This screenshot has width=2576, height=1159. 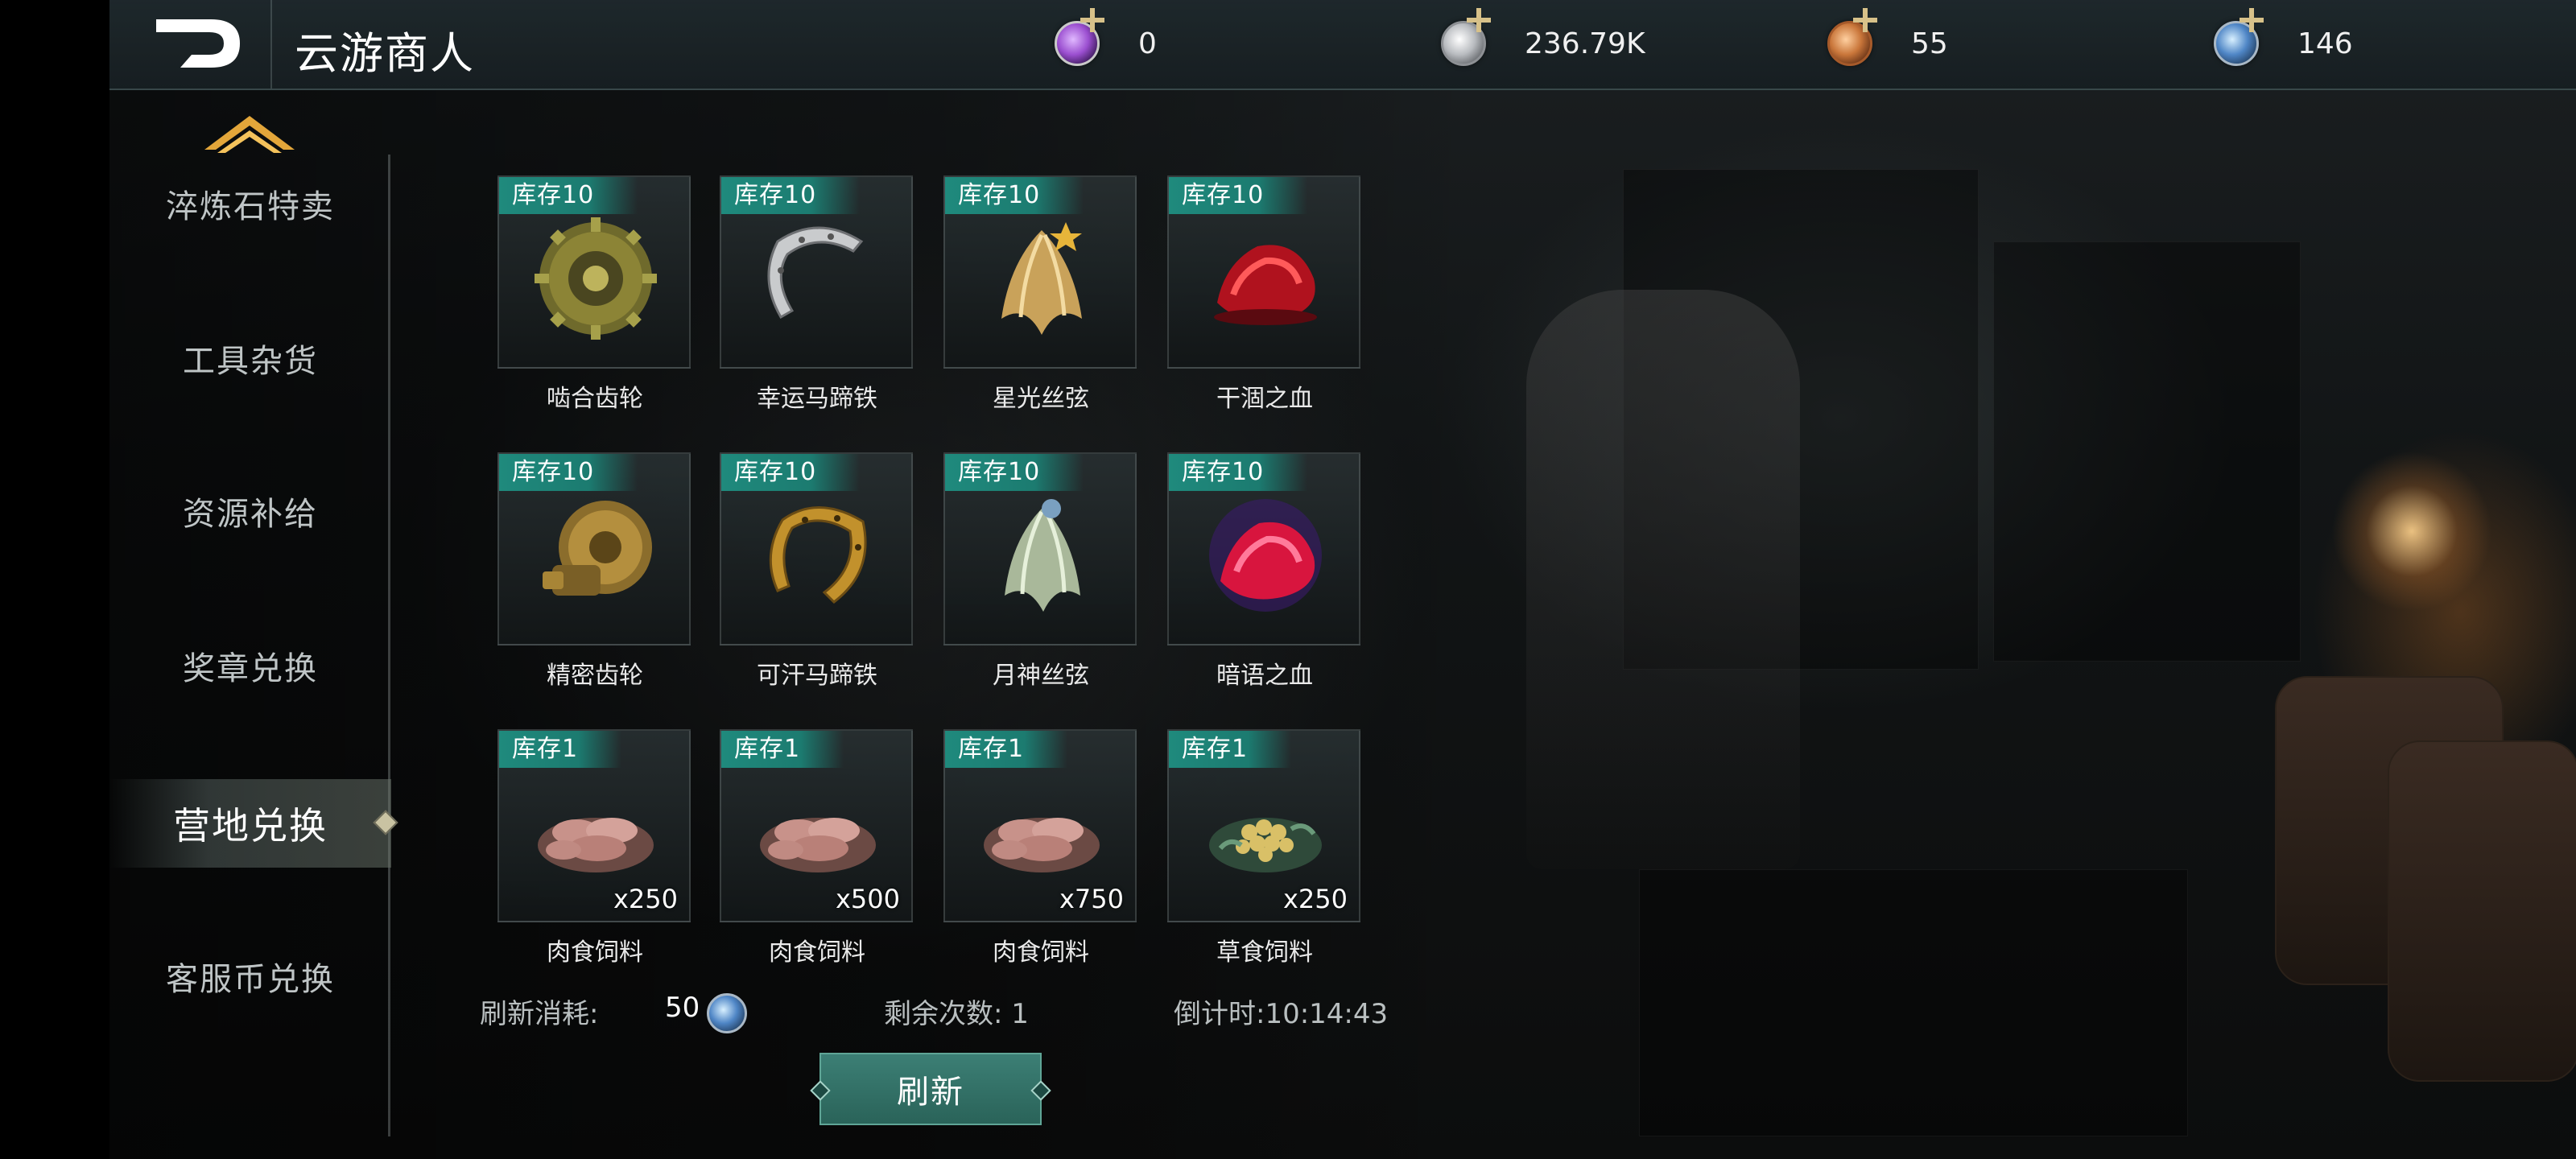 I want to click on item-name: 星光丝弦, so click(x=1041, y=399).